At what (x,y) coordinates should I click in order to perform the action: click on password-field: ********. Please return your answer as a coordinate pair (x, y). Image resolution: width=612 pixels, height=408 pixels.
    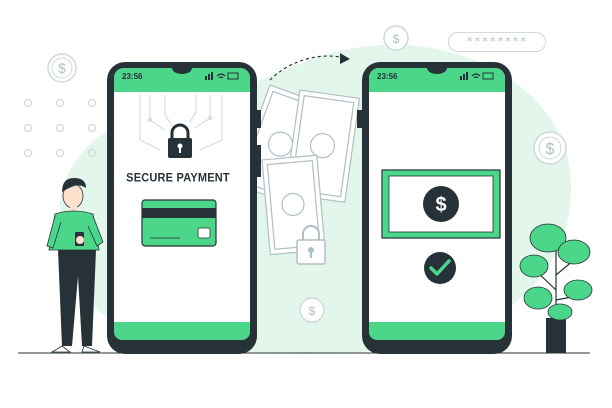
    Looking at the image, I should click on (497, 42).